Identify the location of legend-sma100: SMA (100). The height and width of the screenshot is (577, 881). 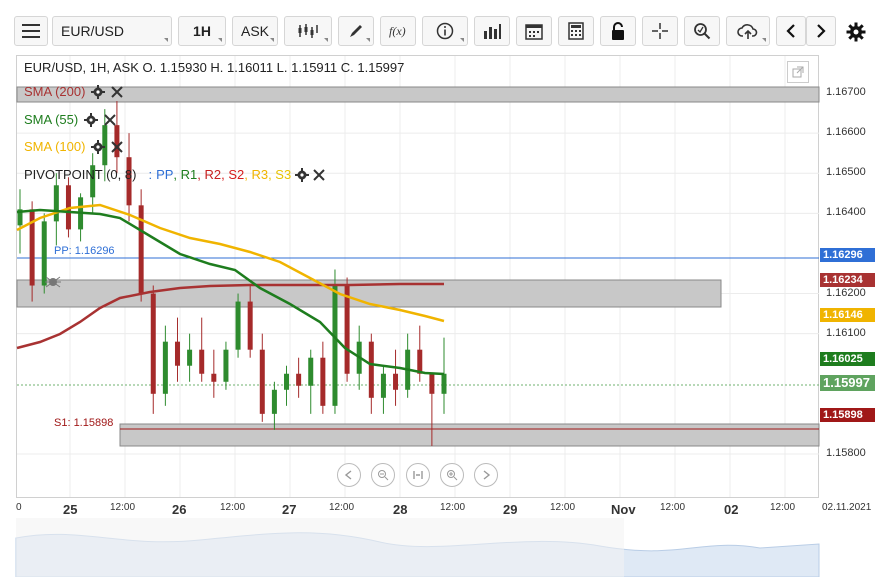
(74, 146).